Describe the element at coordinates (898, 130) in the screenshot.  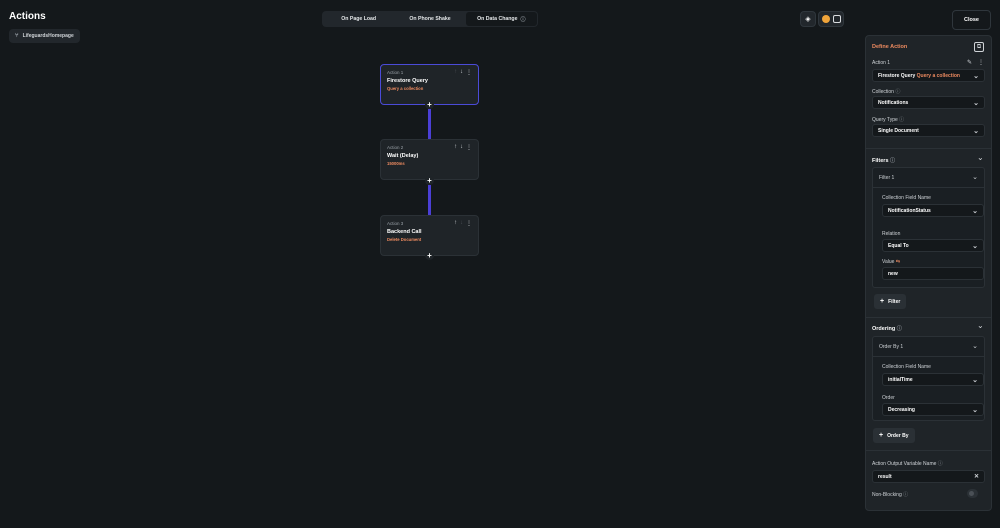
I see `query-type-value: Single Document` at that location.